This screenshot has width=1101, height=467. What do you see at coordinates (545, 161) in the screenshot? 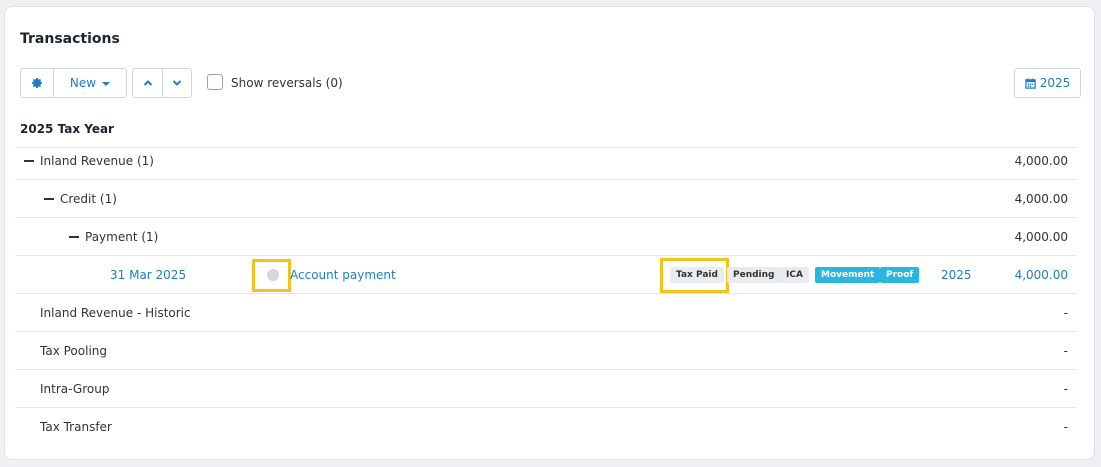
I see `group-row-inland-revenue: Inland Revenue (1) 4,000.00` at bounding box center [545, 161].